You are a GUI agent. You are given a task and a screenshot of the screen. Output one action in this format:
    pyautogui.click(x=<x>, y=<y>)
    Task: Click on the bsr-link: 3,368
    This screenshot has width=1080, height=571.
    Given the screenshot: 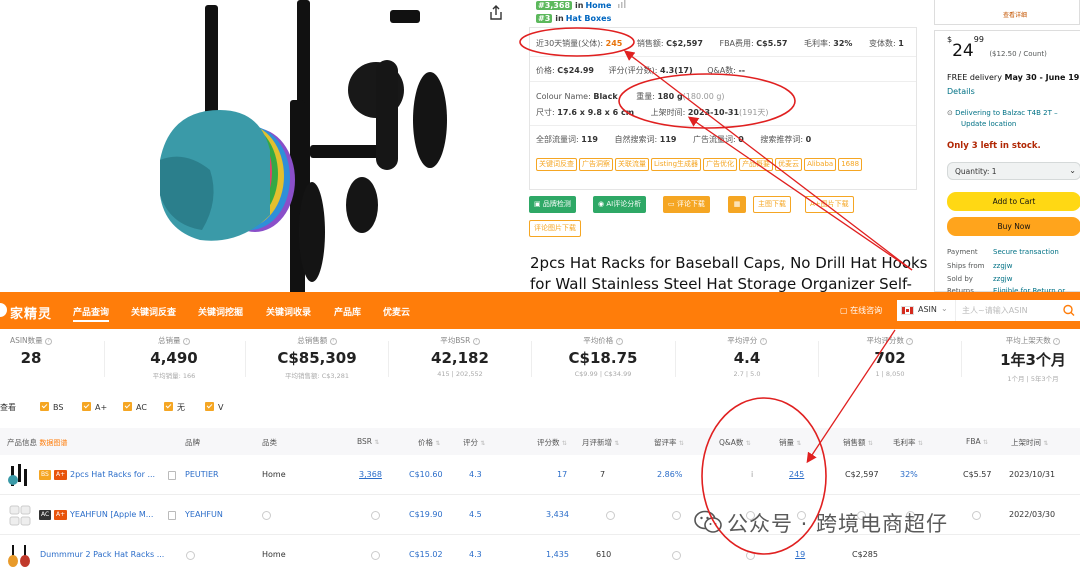 What is the action you would take?
    pyautogui.click(x=370, y=474)
    